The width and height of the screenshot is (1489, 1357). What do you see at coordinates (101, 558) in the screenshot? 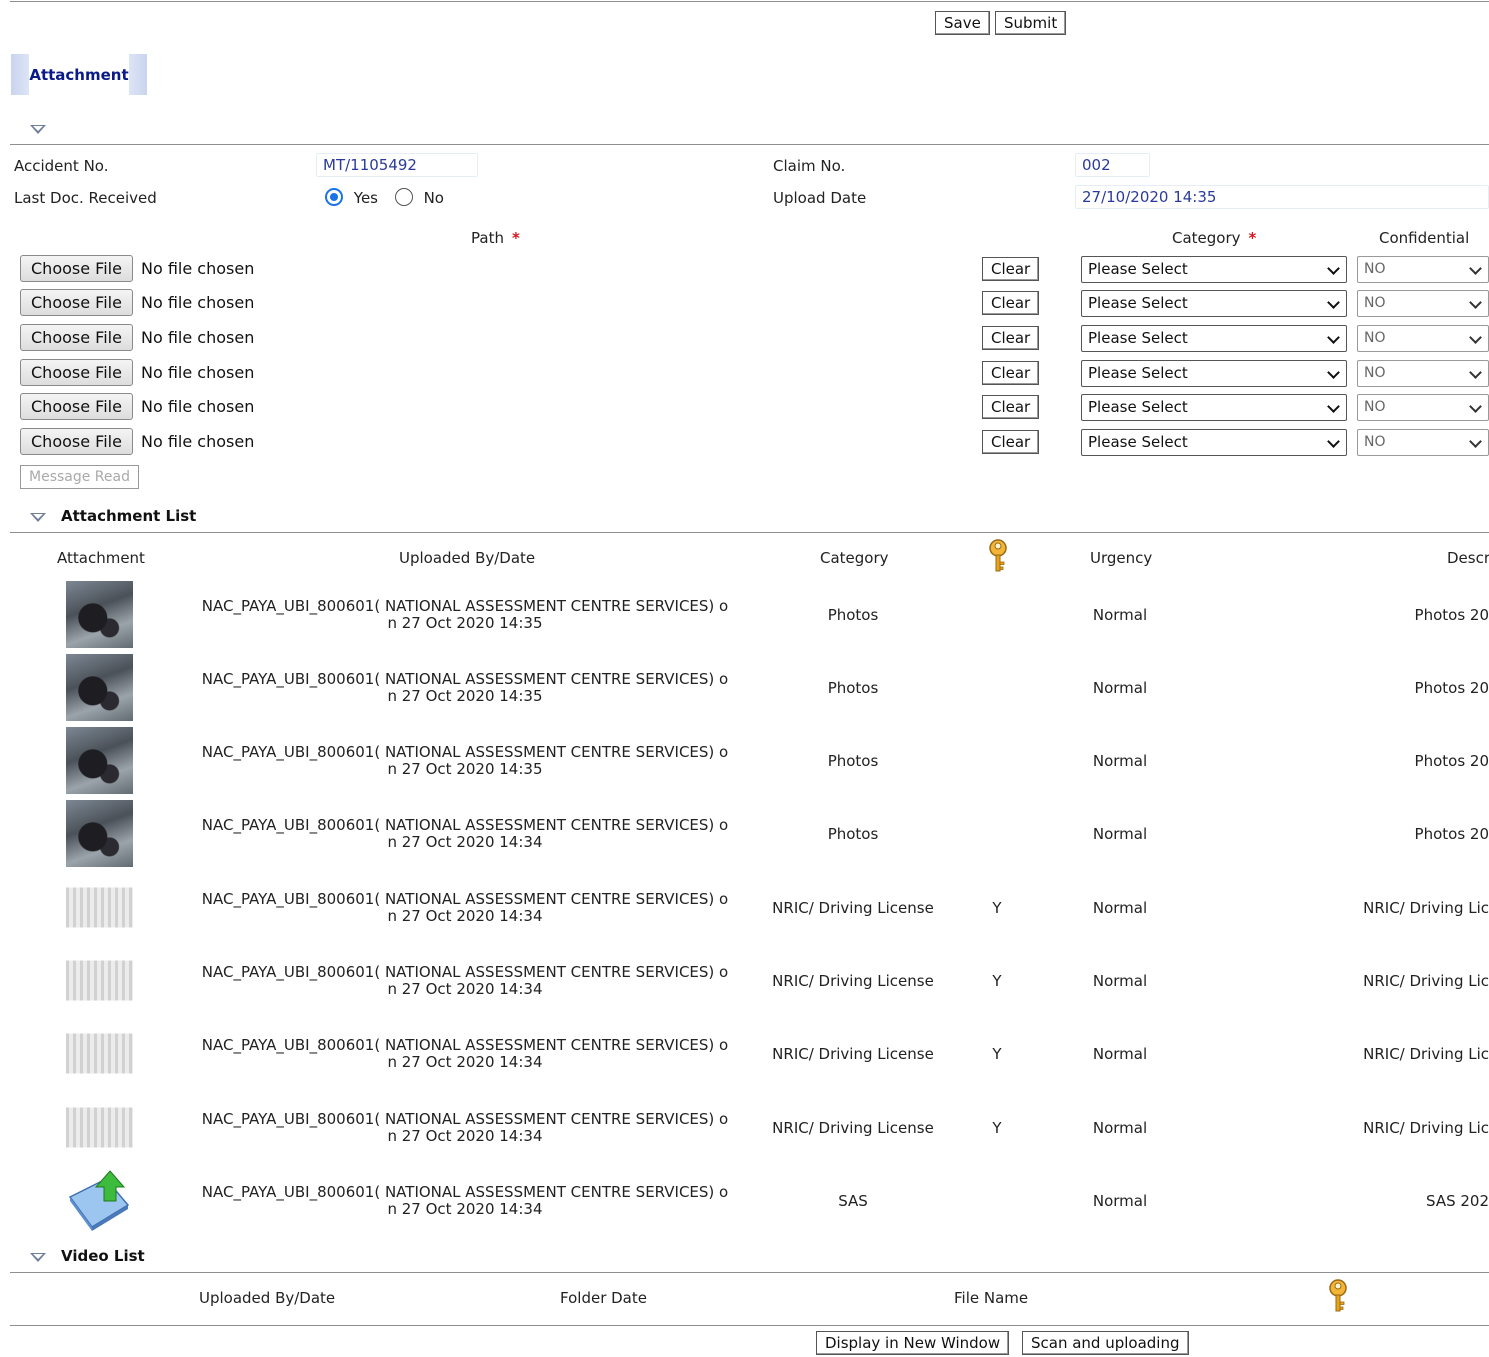
I see `header-attachment: Attachment` at bounding box center [101, 558].